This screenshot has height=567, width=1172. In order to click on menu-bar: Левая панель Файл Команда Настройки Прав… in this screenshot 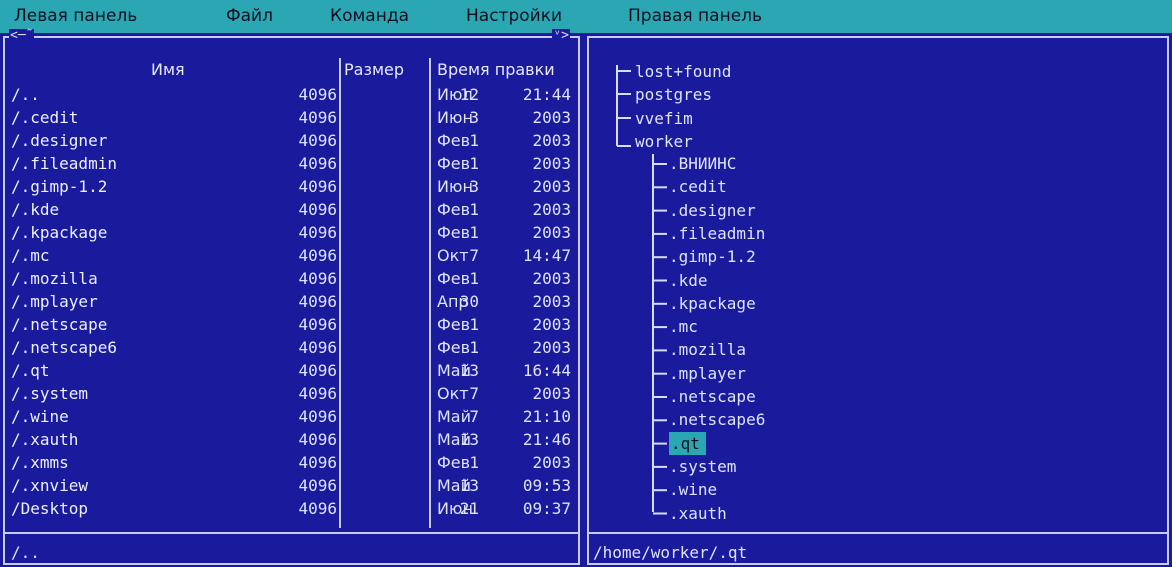, I will do `click(586, 16)`.